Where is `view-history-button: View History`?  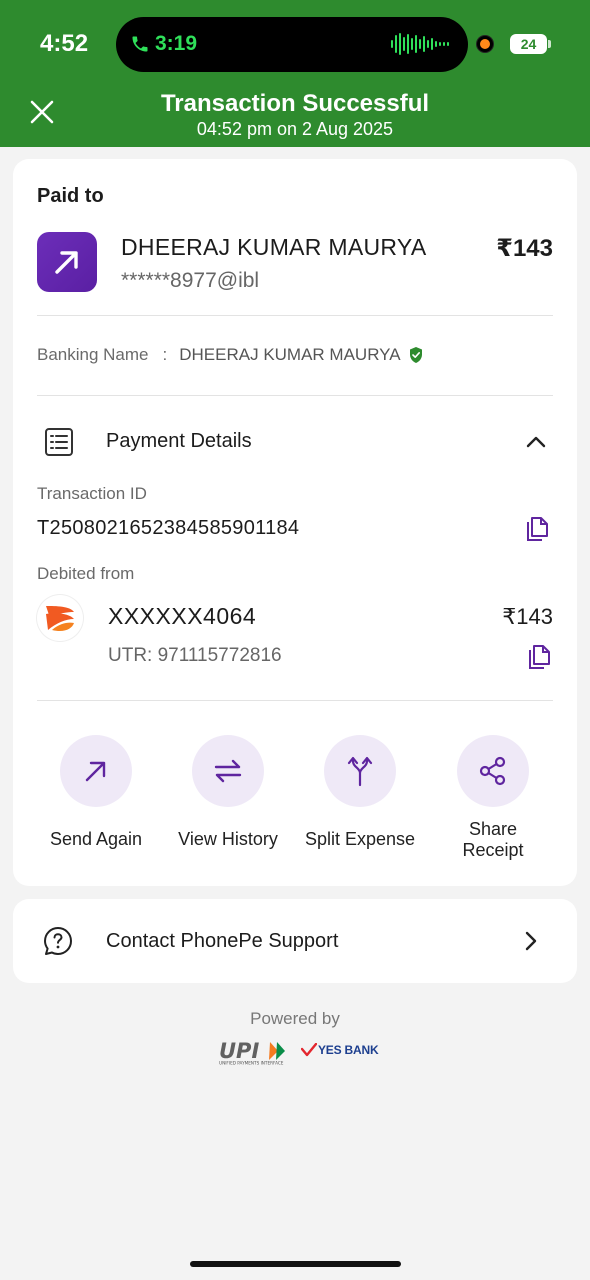
view-history-button: View History is located at coordinates (228, 792).